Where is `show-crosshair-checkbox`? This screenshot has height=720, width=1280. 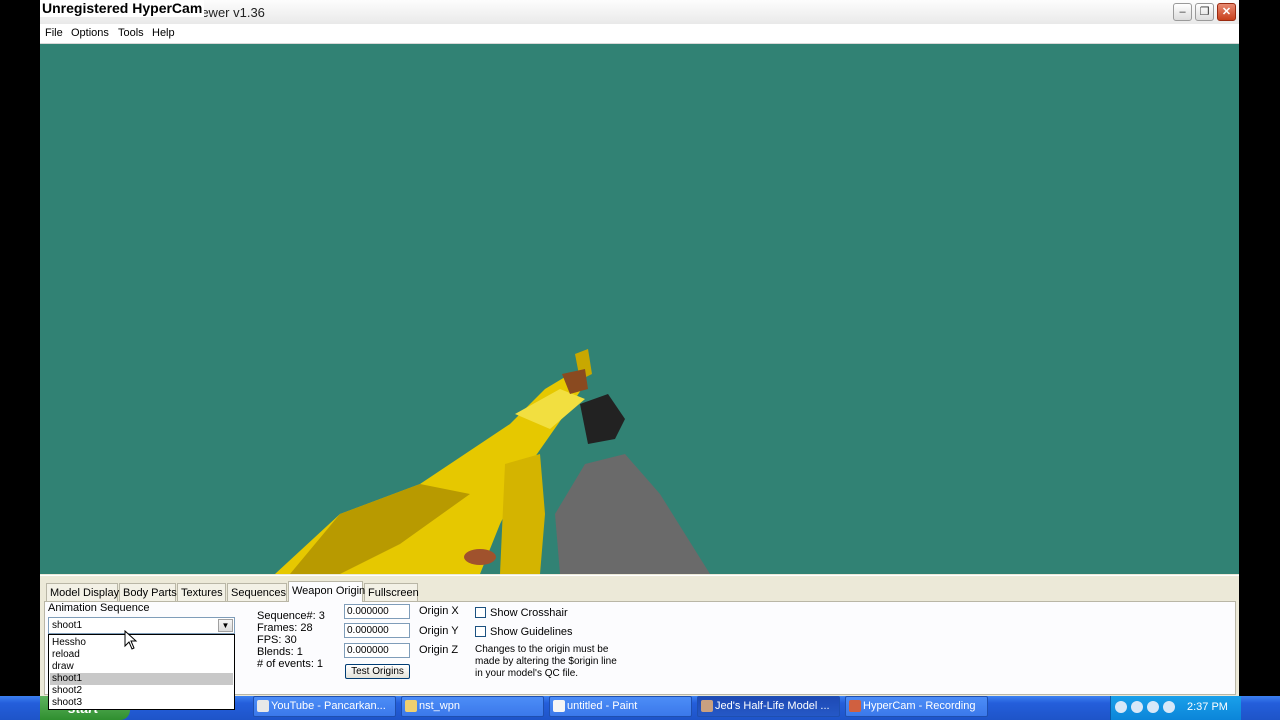
show-crosshair-checkbox is located at coordinates (480, 612).